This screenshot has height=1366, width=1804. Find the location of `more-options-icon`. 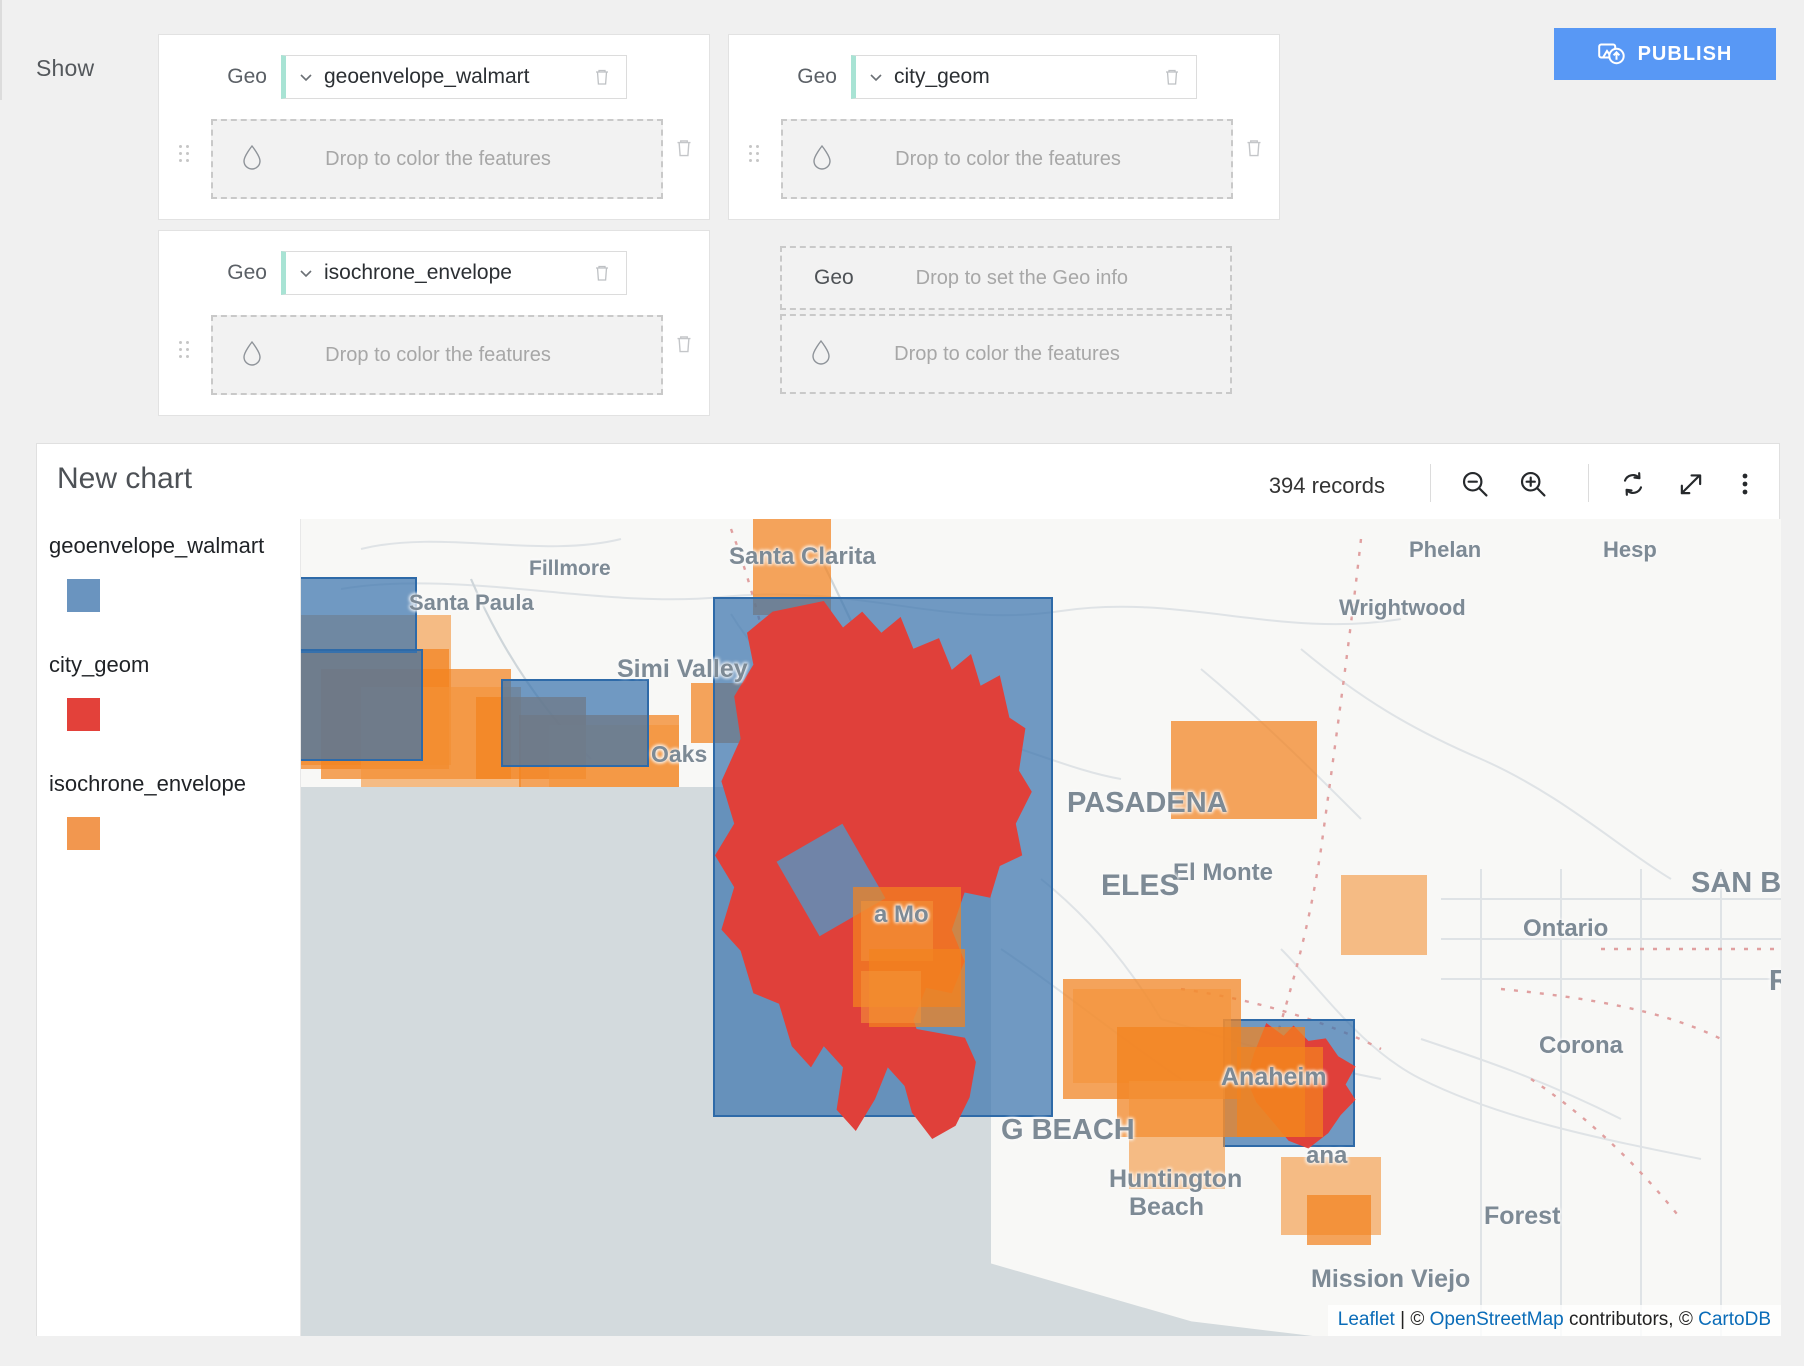

more-options-icon is located at coordinates (1745, 484).